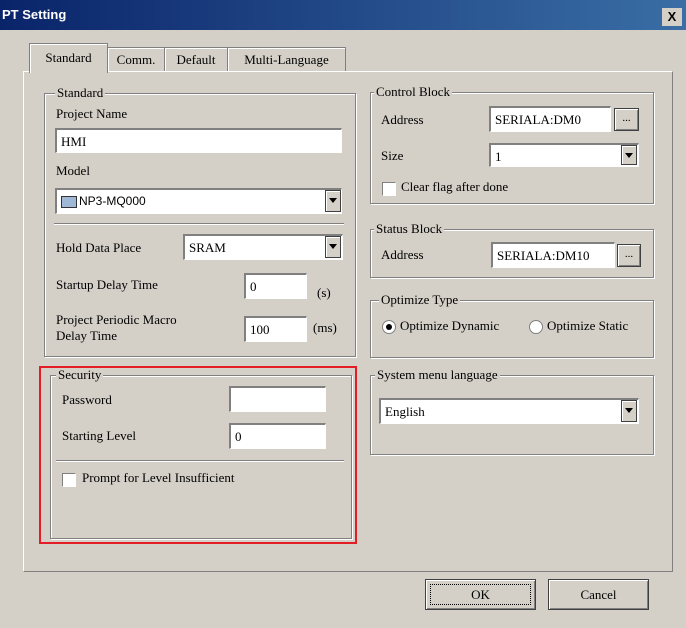  Describe the element at coordinates (69, 202) in the screenshot. I see `monitor-icon` at that location.